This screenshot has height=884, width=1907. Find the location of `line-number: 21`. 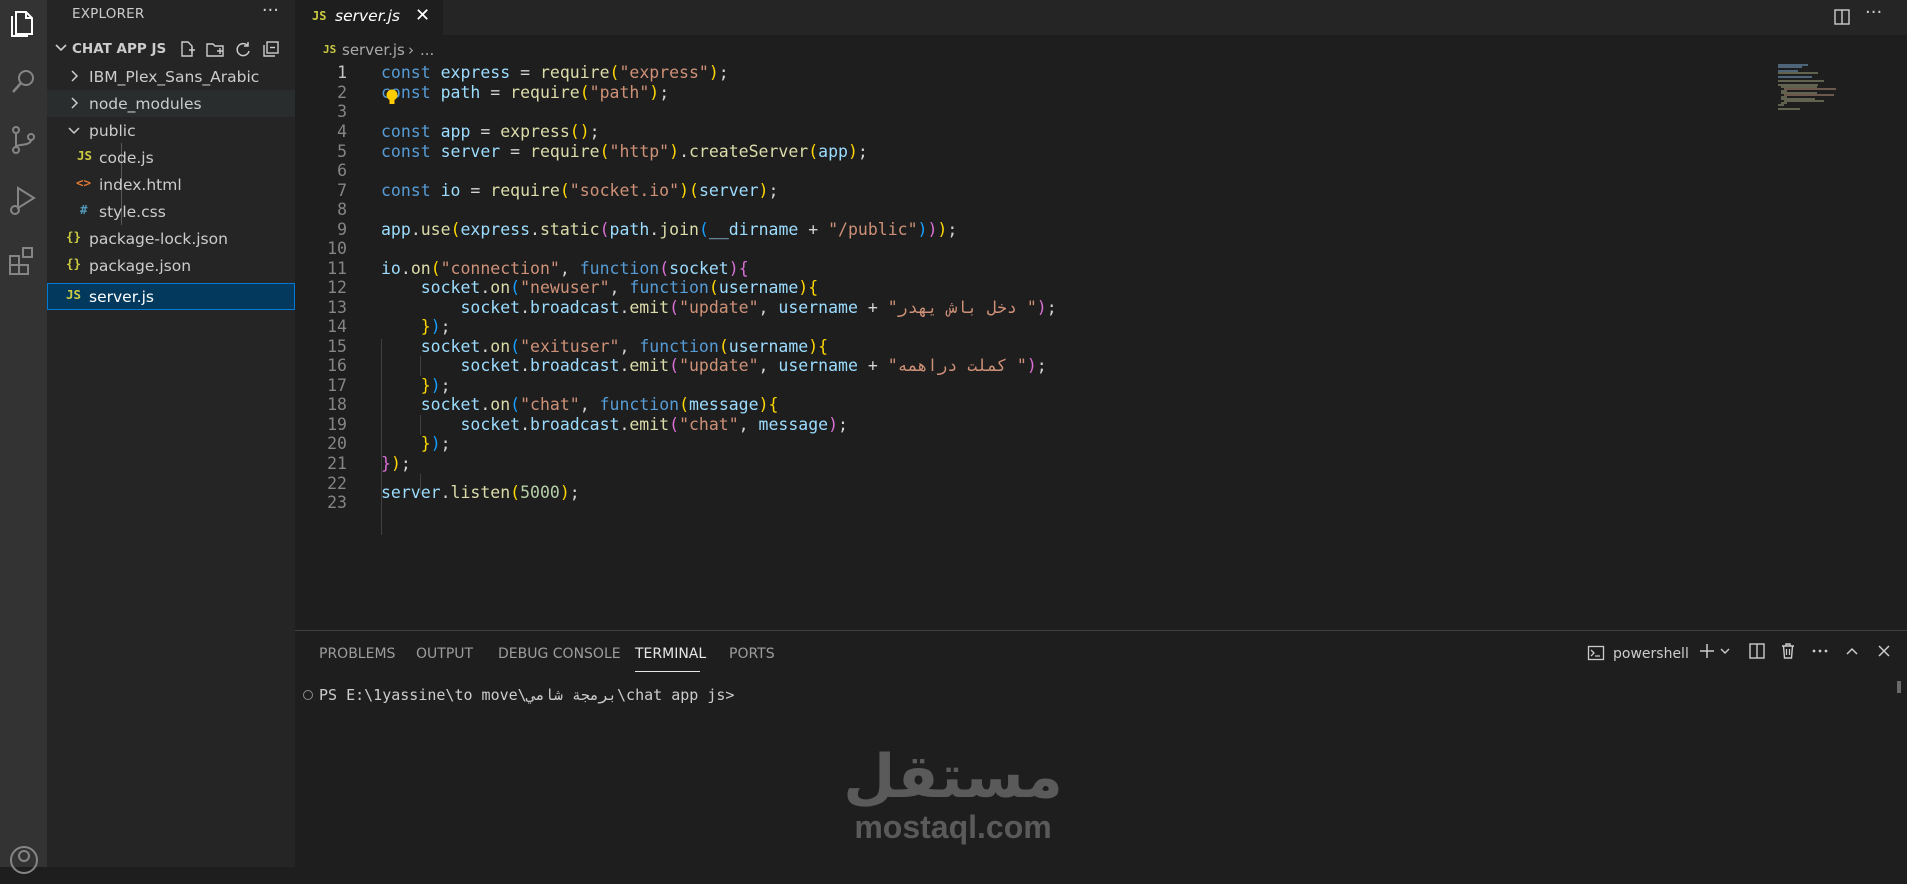

line-number: 21 is located at coordinates (337, 463).